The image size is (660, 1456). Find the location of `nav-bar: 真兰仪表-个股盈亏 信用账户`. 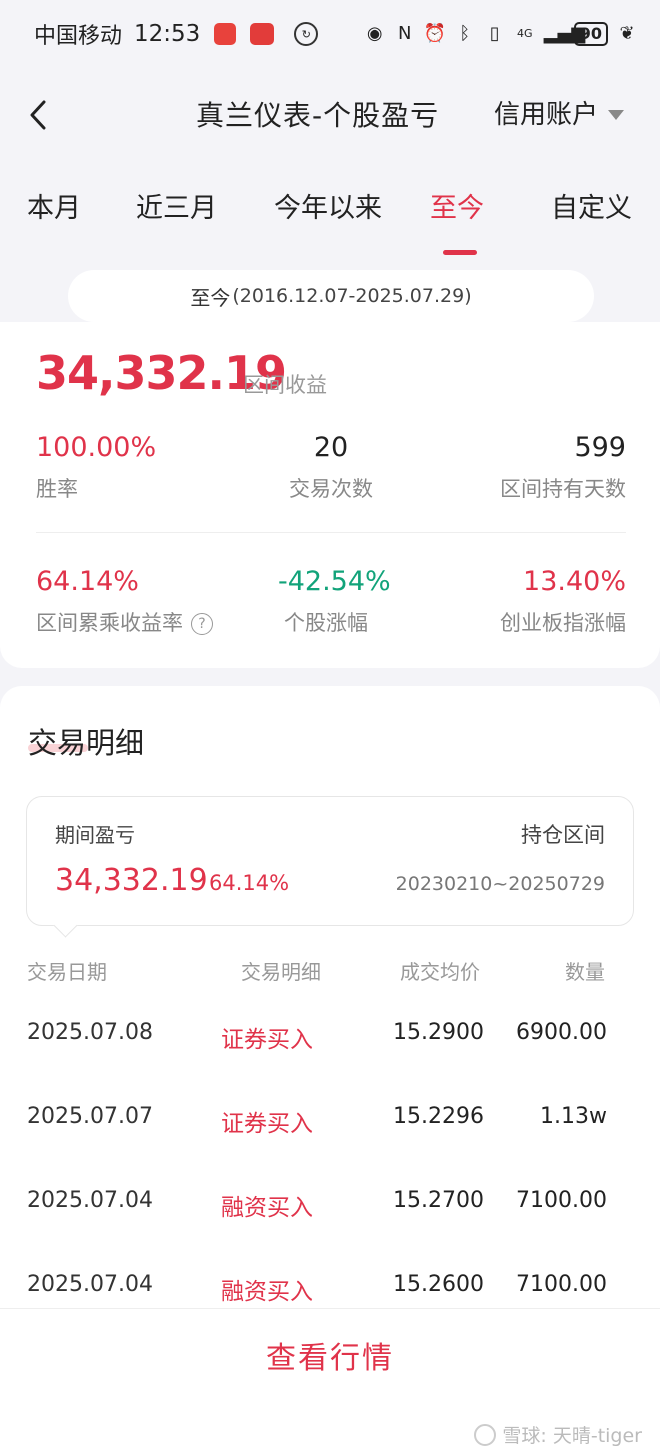

nav-bar: 真兰仪表-个股盈亏 信用账户 is located at coordinates (330, 115).